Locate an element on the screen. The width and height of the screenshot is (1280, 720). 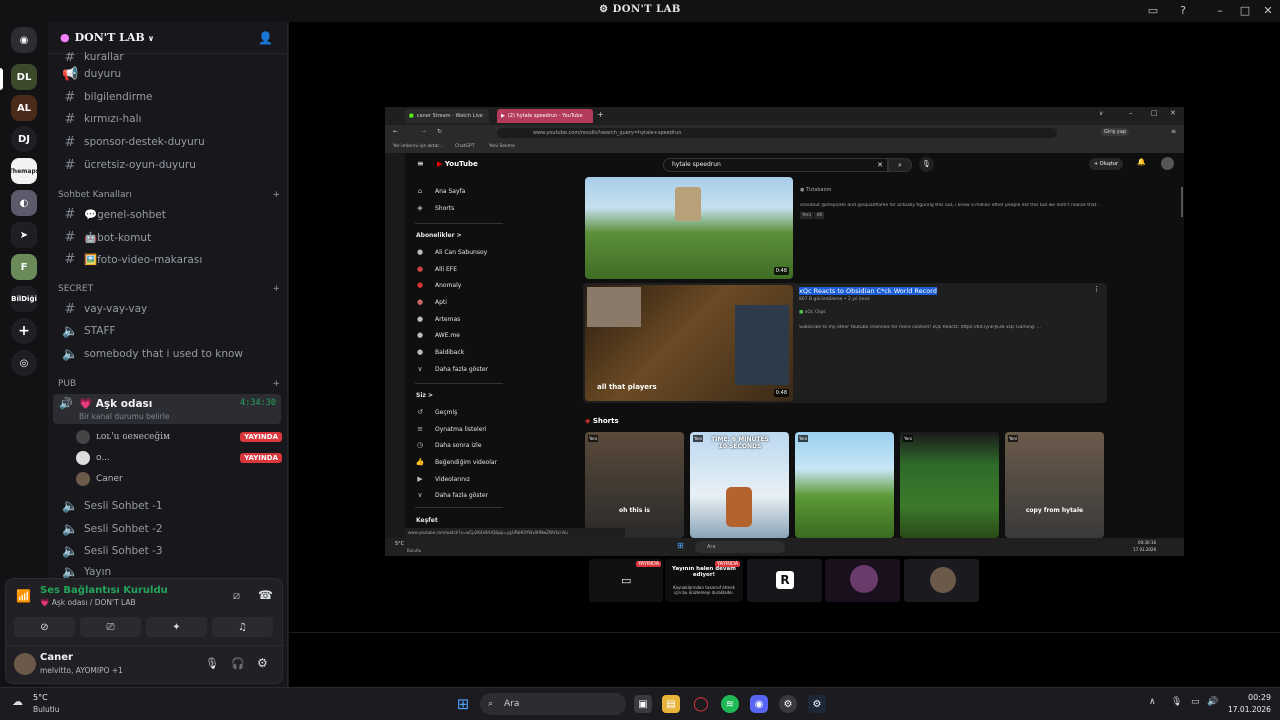
channel-vay: # vay-vay-vay is located at coordinates (169, 309).